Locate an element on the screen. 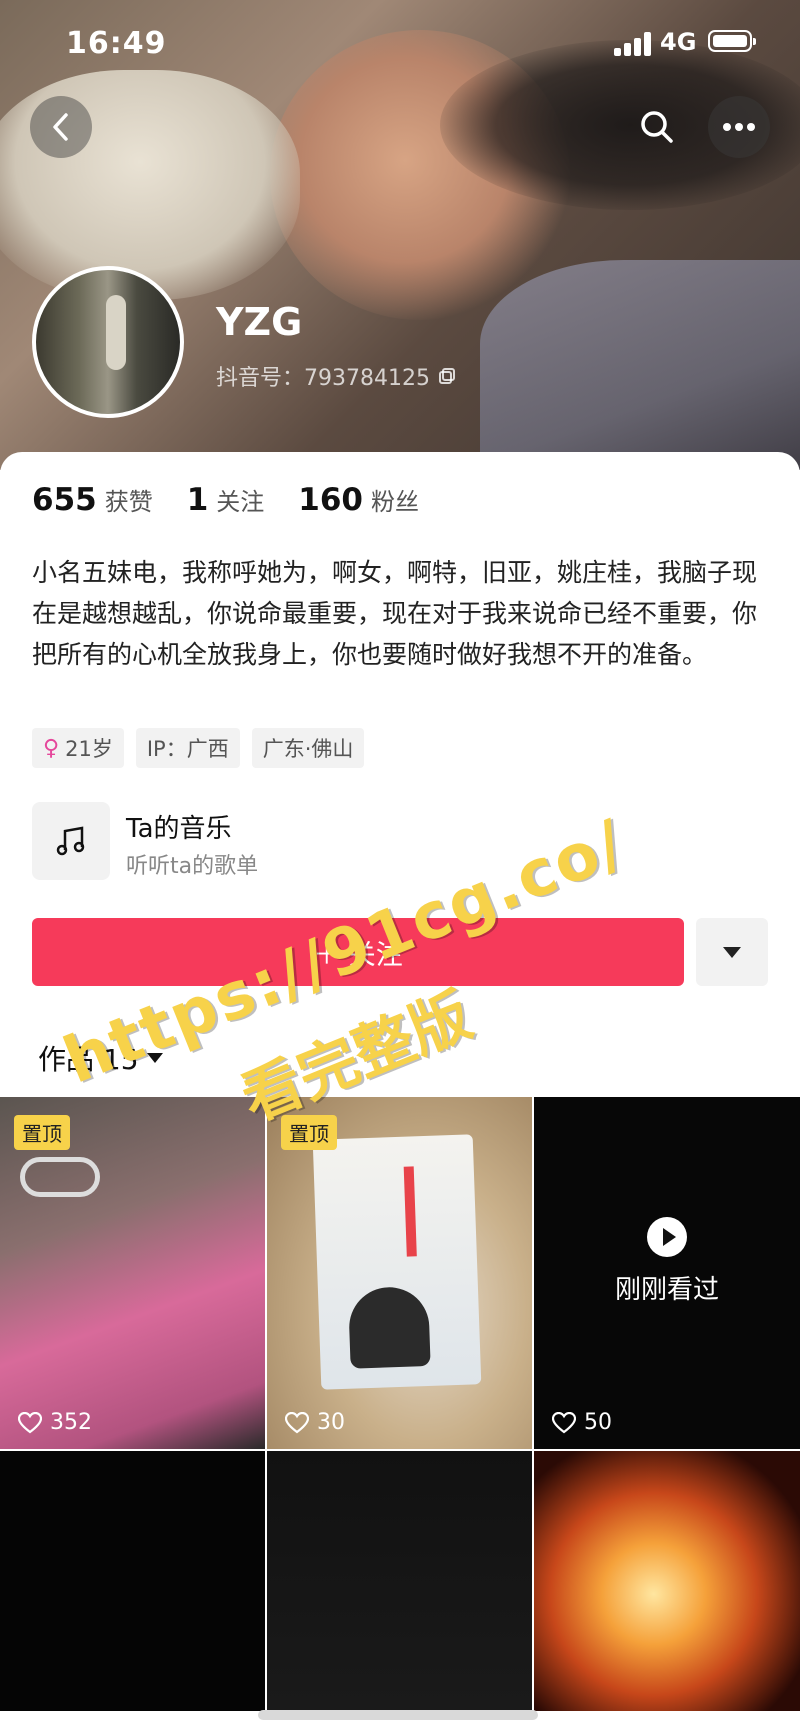 This screenshot has width=800, height=1733. stat-following: 1 关注 is located at coordinates (226, 500).